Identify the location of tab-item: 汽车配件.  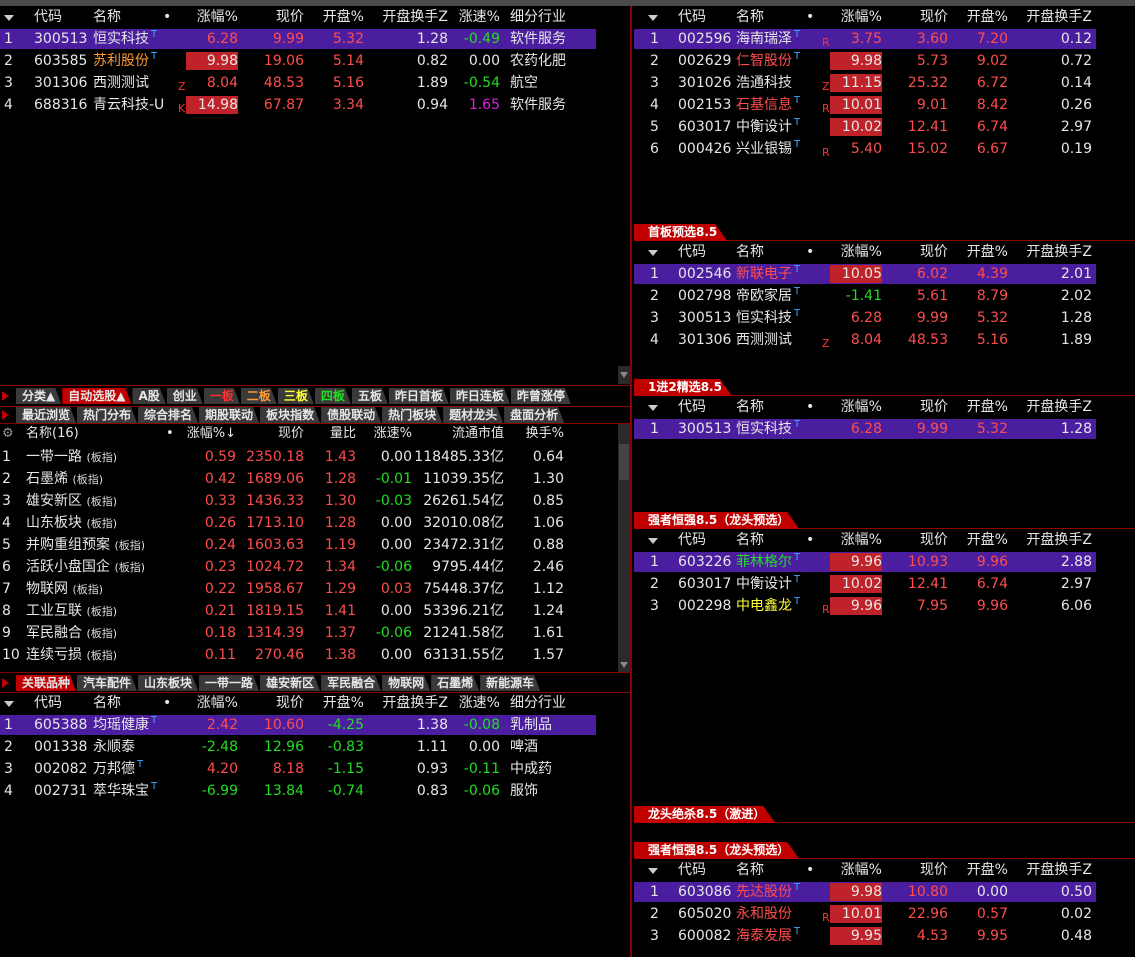
(107, 683).